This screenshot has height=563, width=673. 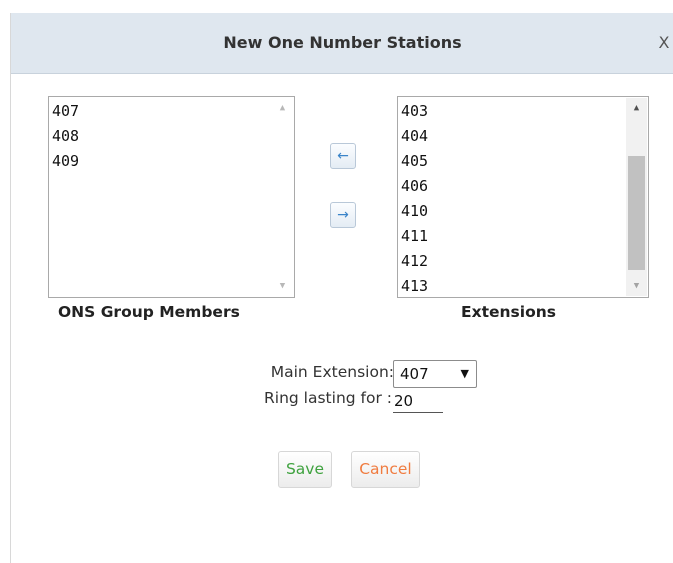 I want to click on extensions-scrollbar: ▲ ▼, so click(x=636, y=197).